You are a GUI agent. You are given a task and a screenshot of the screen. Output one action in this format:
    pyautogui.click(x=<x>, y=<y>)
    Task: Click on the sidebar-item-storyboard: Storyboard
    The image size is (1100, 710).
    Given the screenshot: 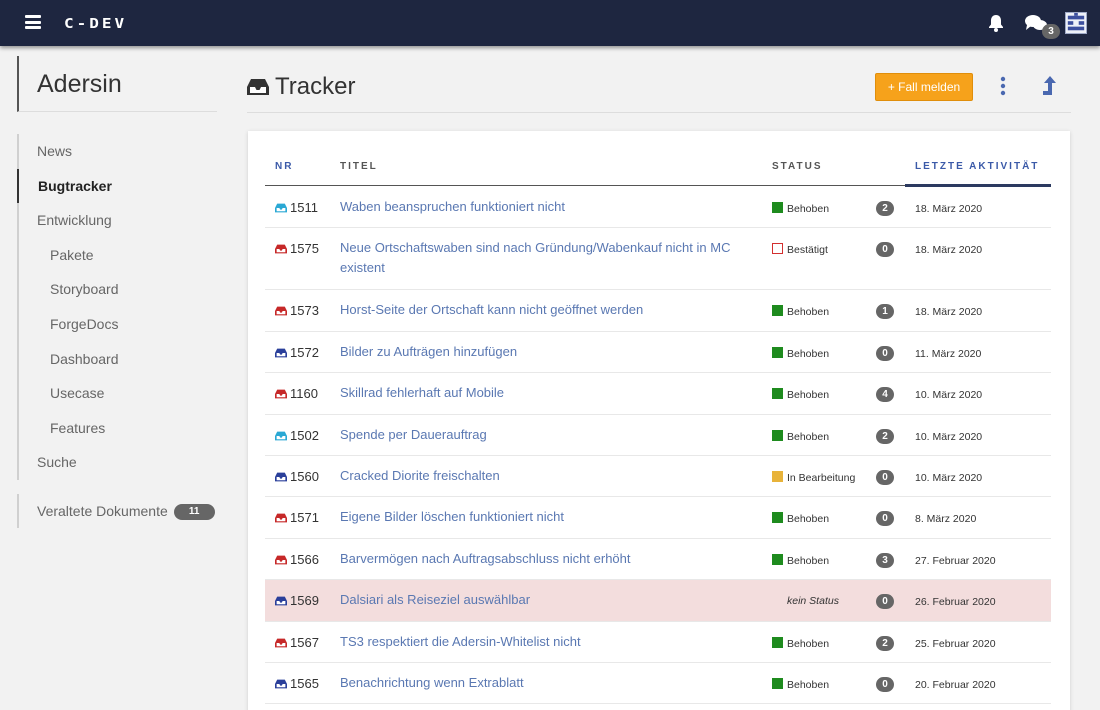 What is the action you would take?
    pyautogui.click(x=118, y=289)
    